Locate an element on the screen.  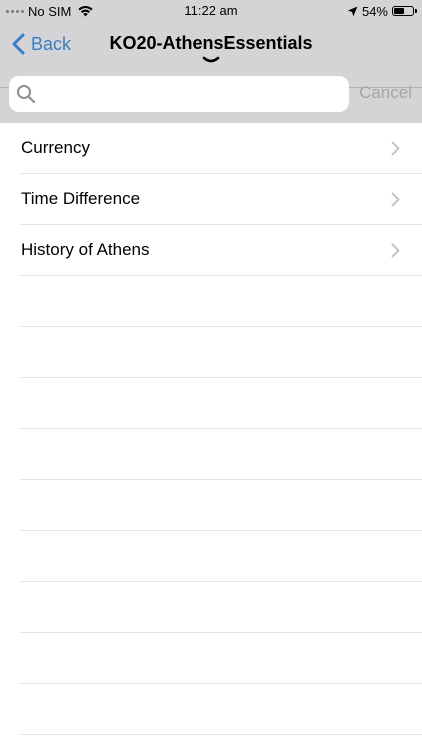
list-item-time-difference: Time Difference is located at coordinates (211, 199).